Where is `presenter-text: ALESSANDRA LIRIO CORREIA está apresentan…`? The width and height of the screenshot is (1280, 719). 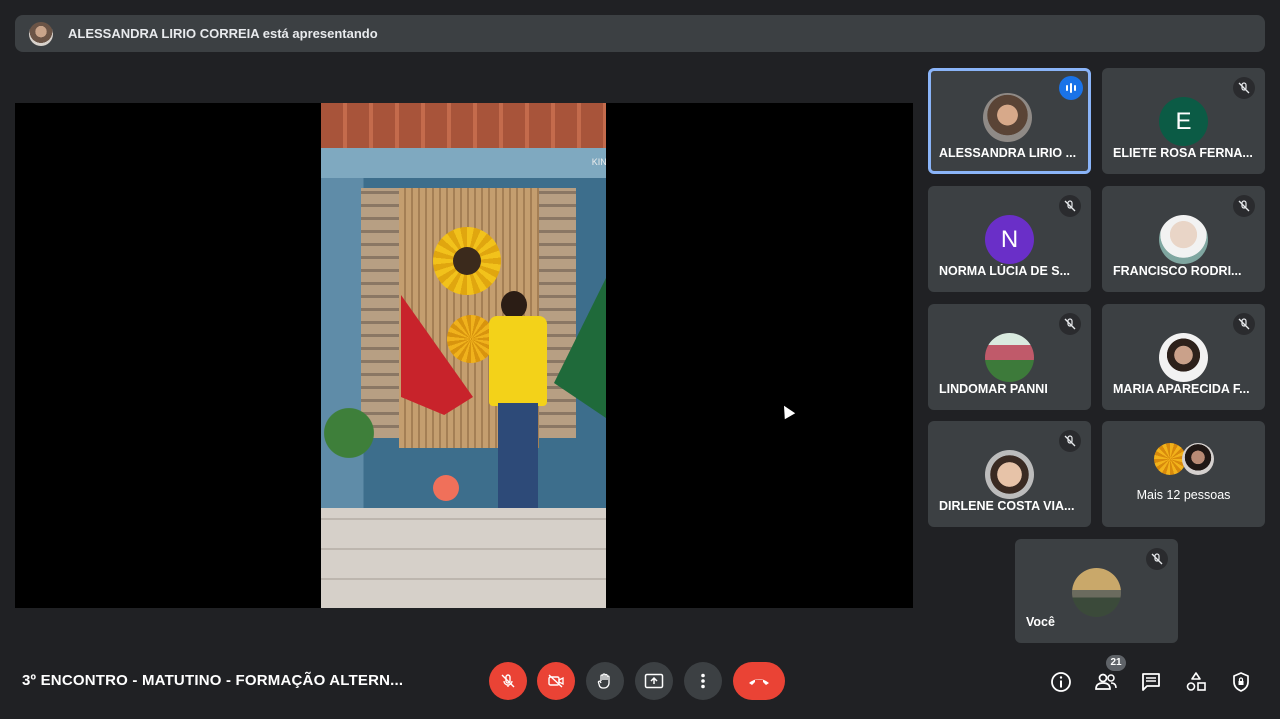 presenter-text: ALESSANDRA LIRIO CORREIA está apresentan… is located at coordinates (223, 33).